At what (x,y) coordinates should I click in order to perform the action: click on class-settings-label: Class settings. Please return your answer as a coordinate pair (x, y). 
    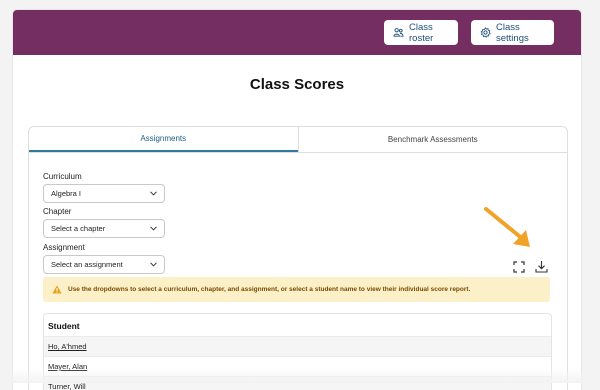
    Looking at the image, I should click on (512, 32).